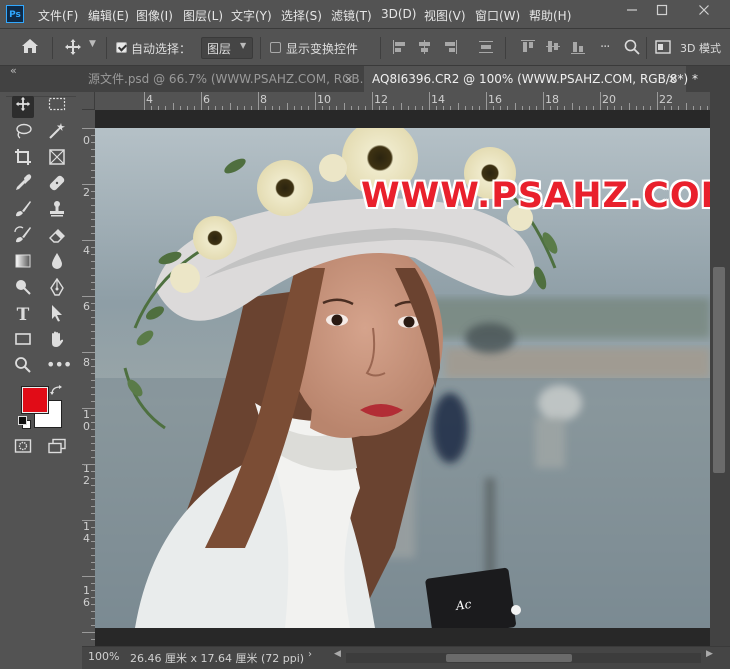 The width and height of the screenshot is (730, 669). What do you see at coordinates (463, 605) in the screenshot?
I see `svg-text: Ac` at bounding box center [463, 605].